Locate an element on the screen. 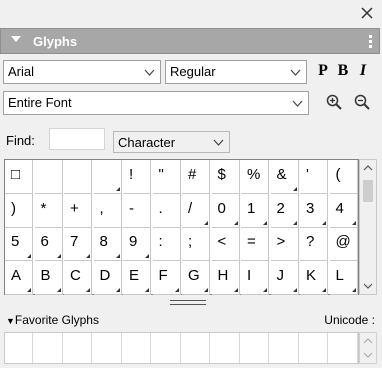 The width and height of the screenshot is (382, 368). glyph-cell: / is located at coordinates (196, 210).